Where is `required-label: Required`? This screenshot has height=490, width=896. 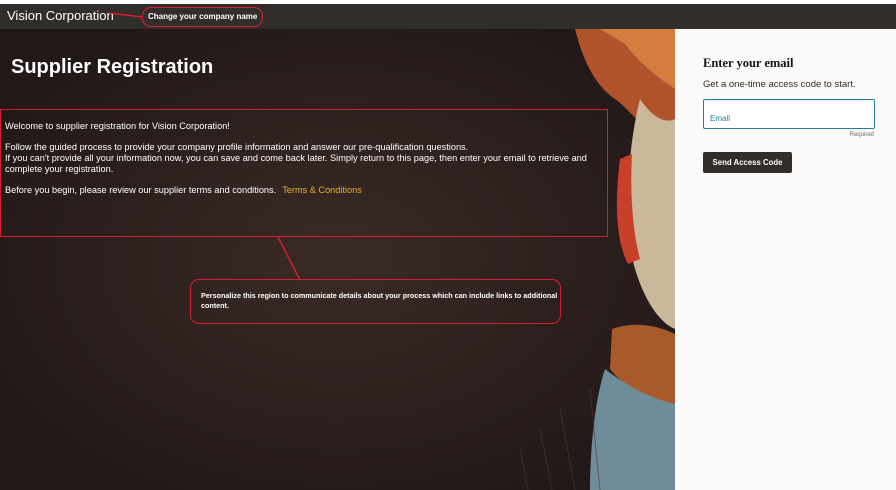
required-label: Required is located at coordinates (861, 135).